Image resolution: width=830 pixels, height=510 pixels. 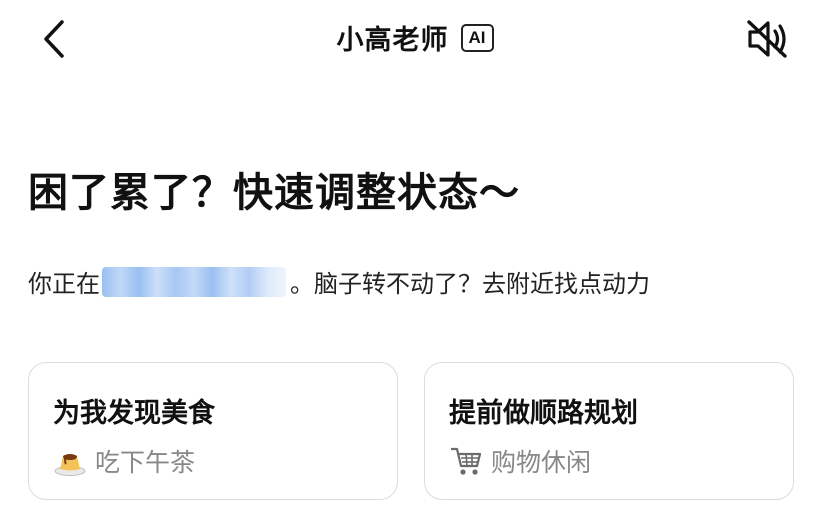 What do you see at coordinates (392, 40) in the screenshot?
I see `page-title: 小高老师` at bounding box center [392, 40].